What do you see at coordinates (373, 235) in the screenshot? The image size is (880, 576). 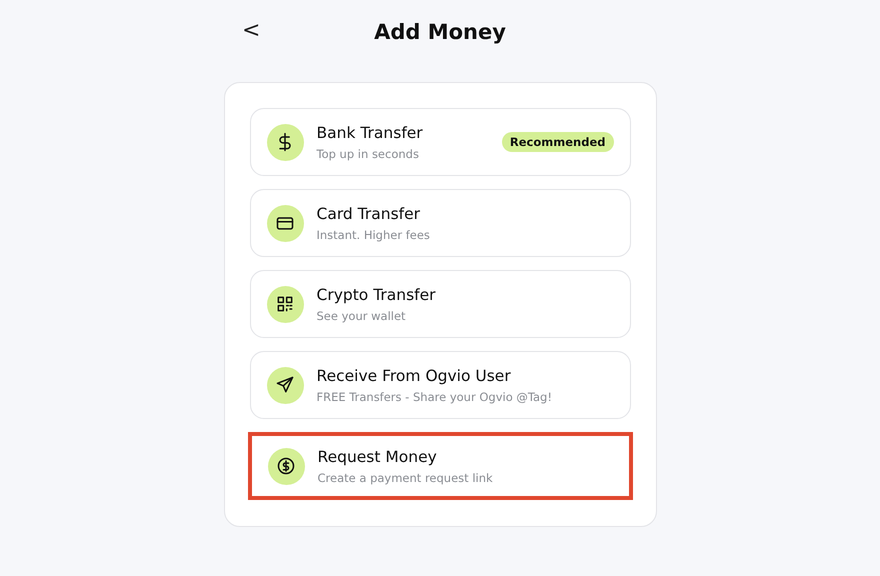 I see `option-subtitle: Instant. Higher fees` at bounding box center [373, 235].